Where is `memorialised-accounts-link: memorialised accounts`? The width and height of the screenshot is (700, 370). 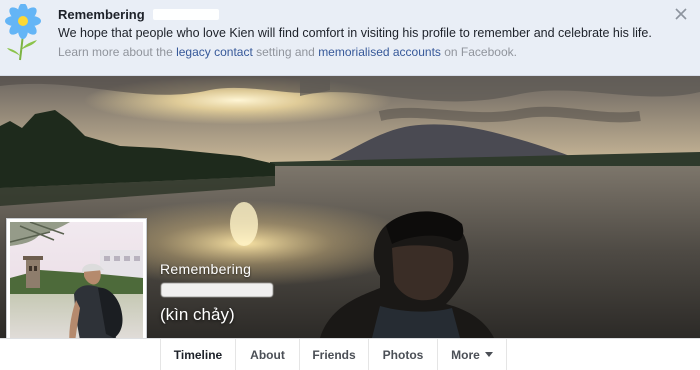
memorialised-accounts-link: memorialised accounts is located at coordinates (379, 52).